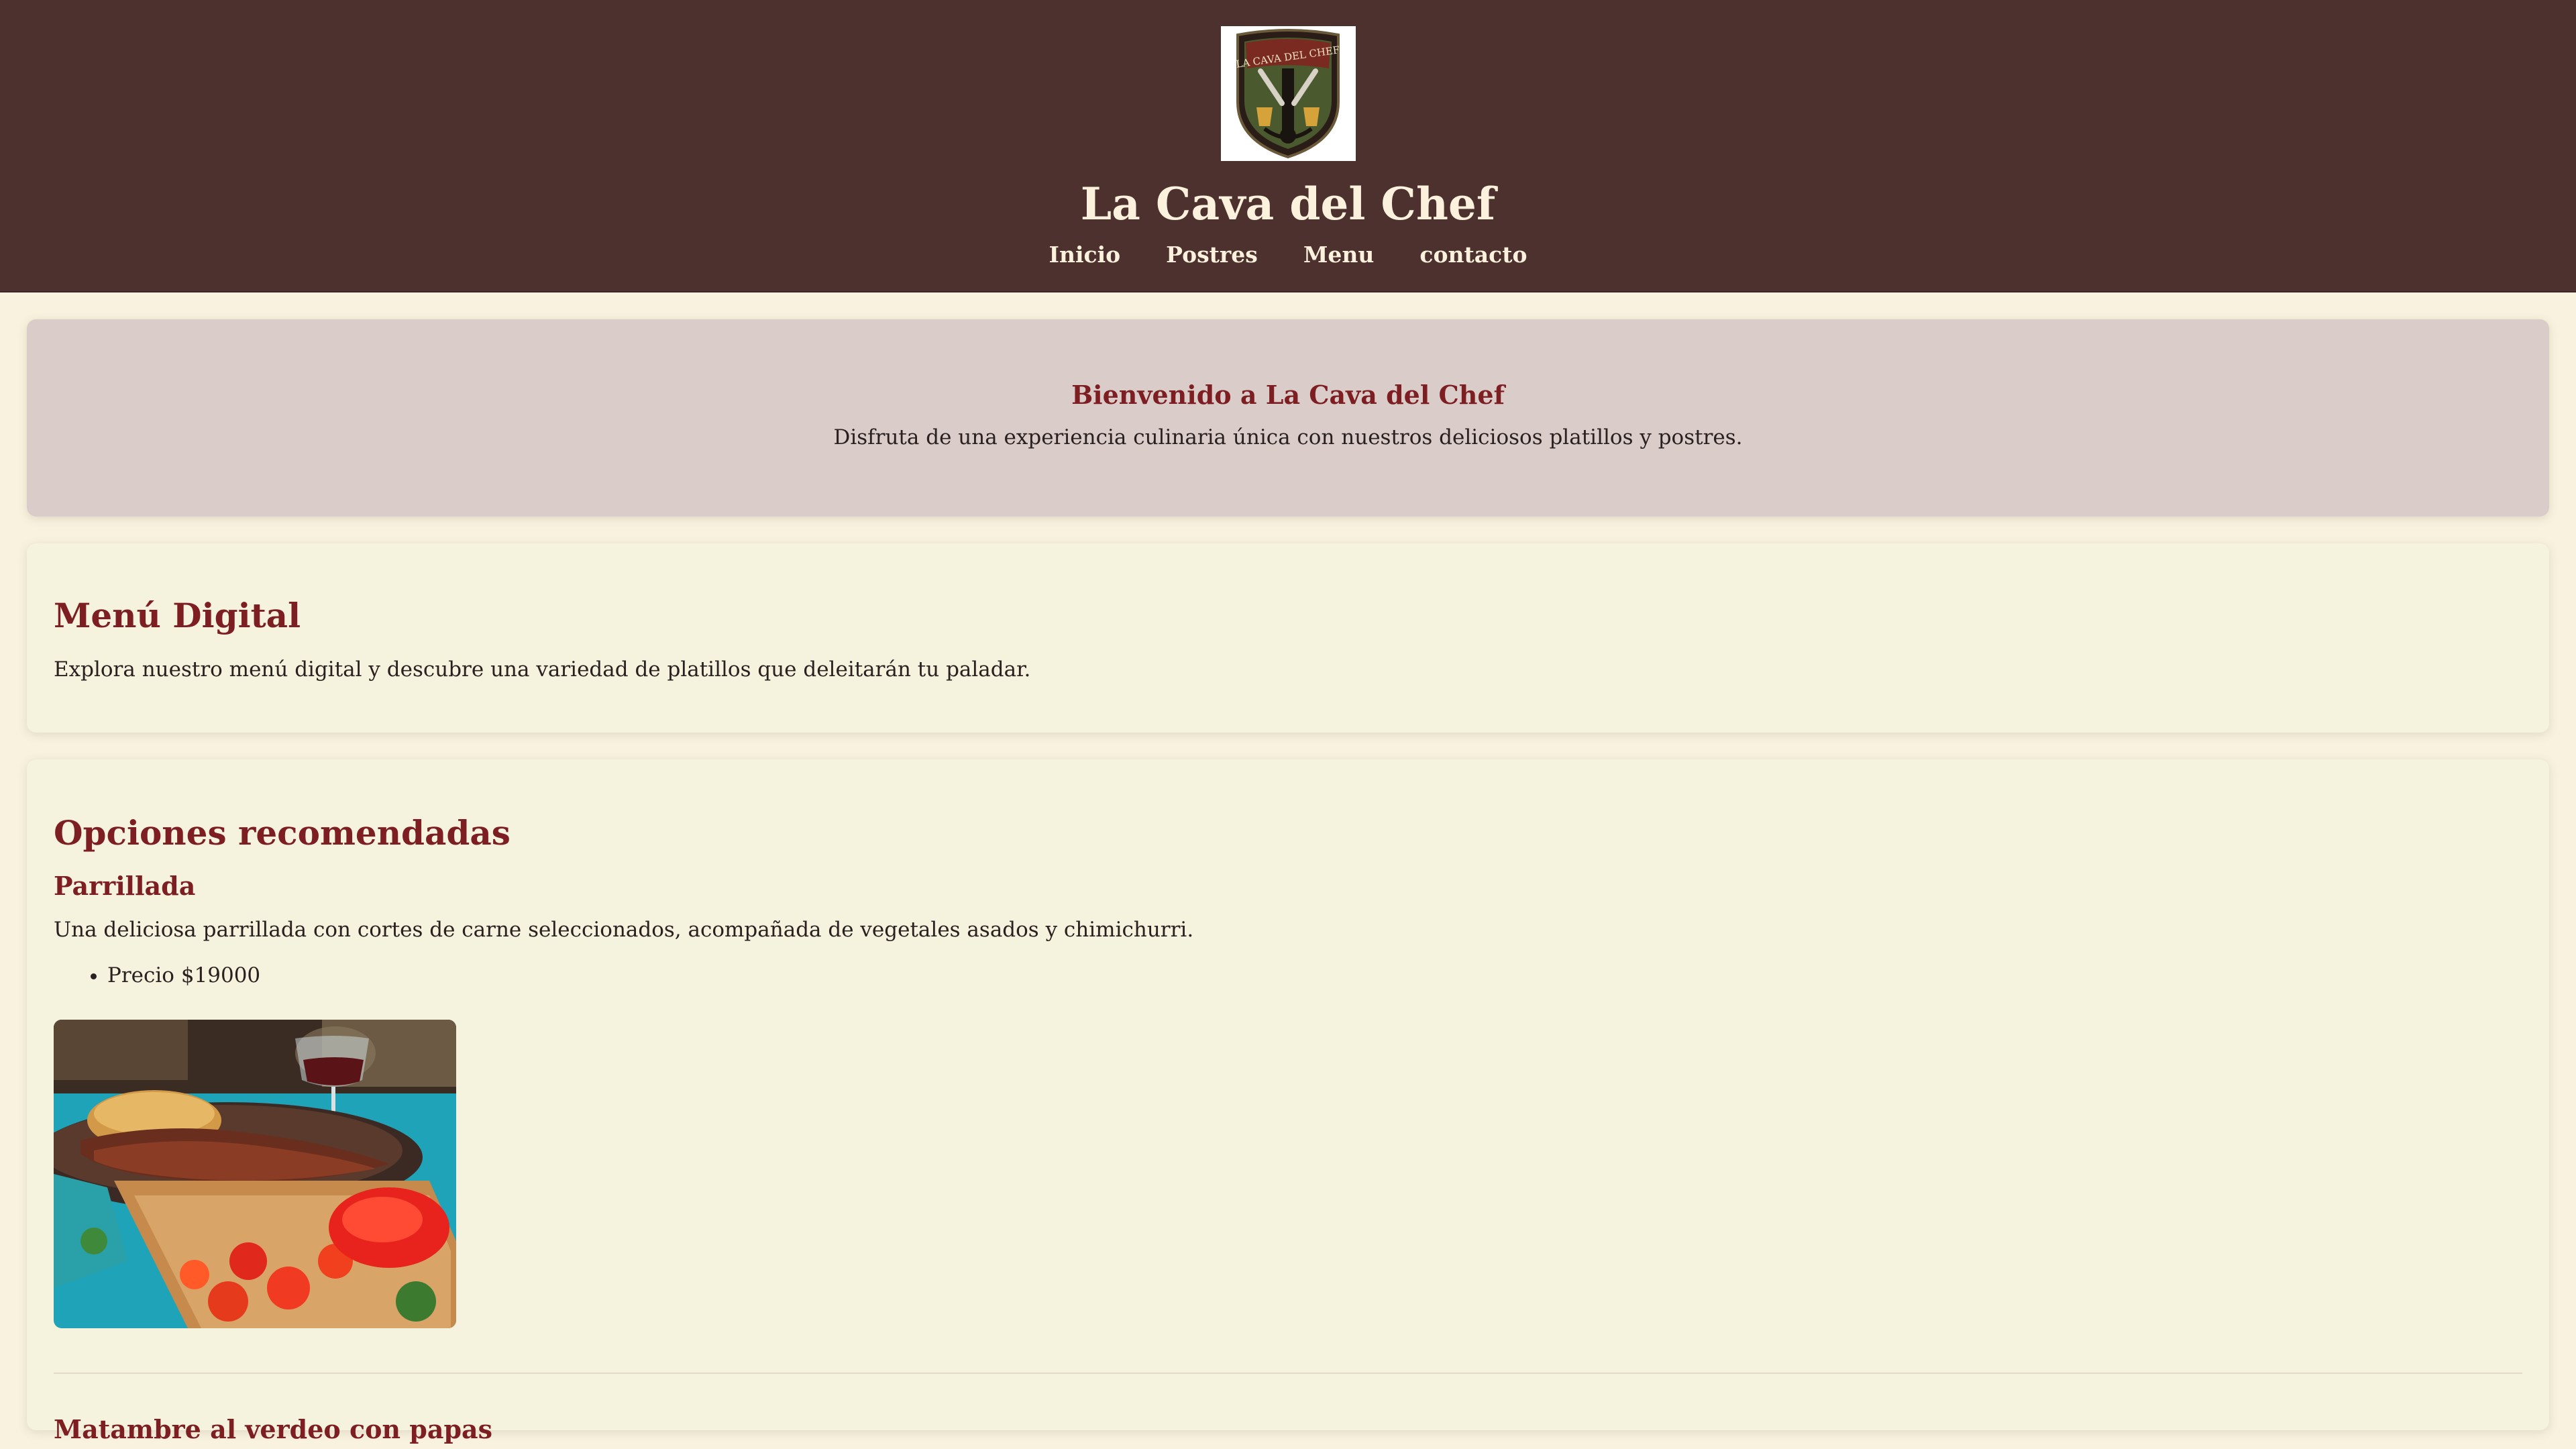  I want to click on nav-item-menu: Menu, so click(1339, 254).